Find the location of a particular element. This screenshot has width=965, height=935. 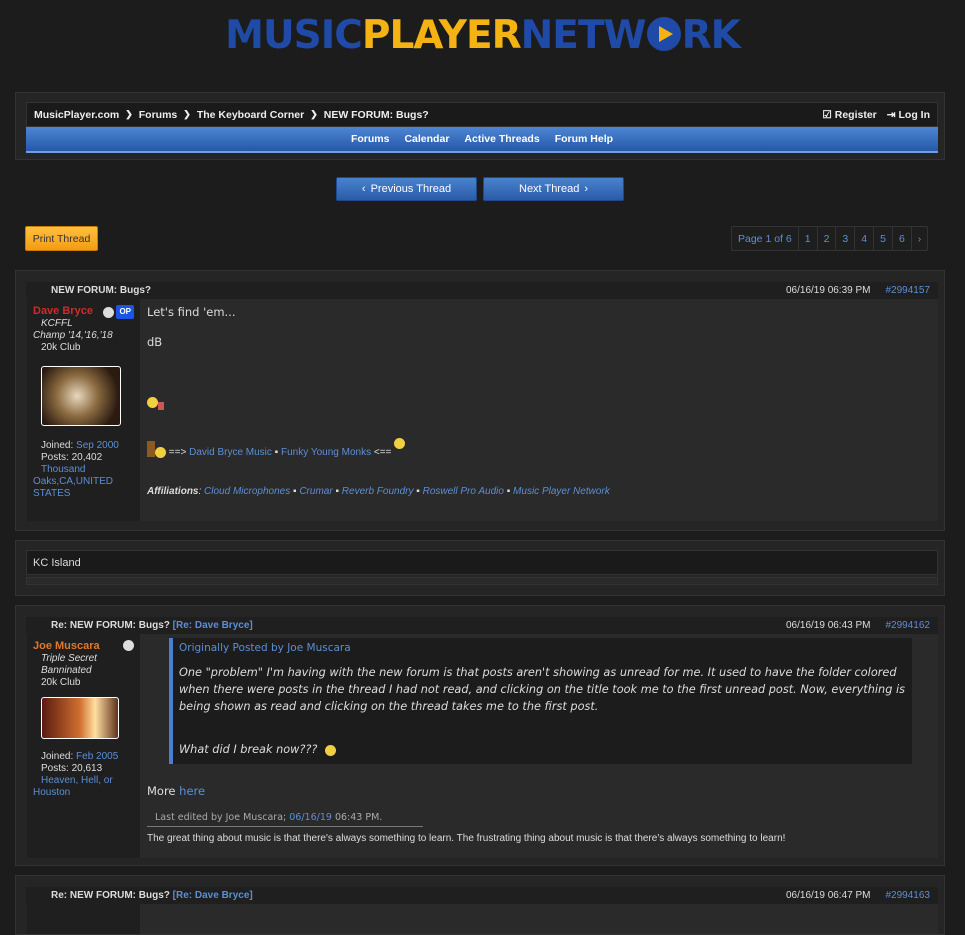

print-thread-button: Print Thread is located at coordinates (61, 238).